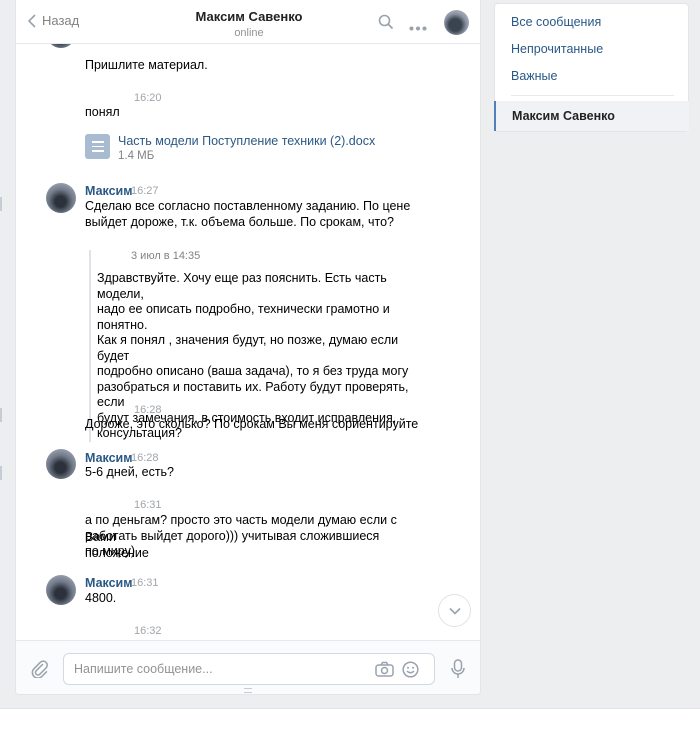 This screenshot has height=729, width=700. I want to click on message-text: 4800., so click(101, 598).